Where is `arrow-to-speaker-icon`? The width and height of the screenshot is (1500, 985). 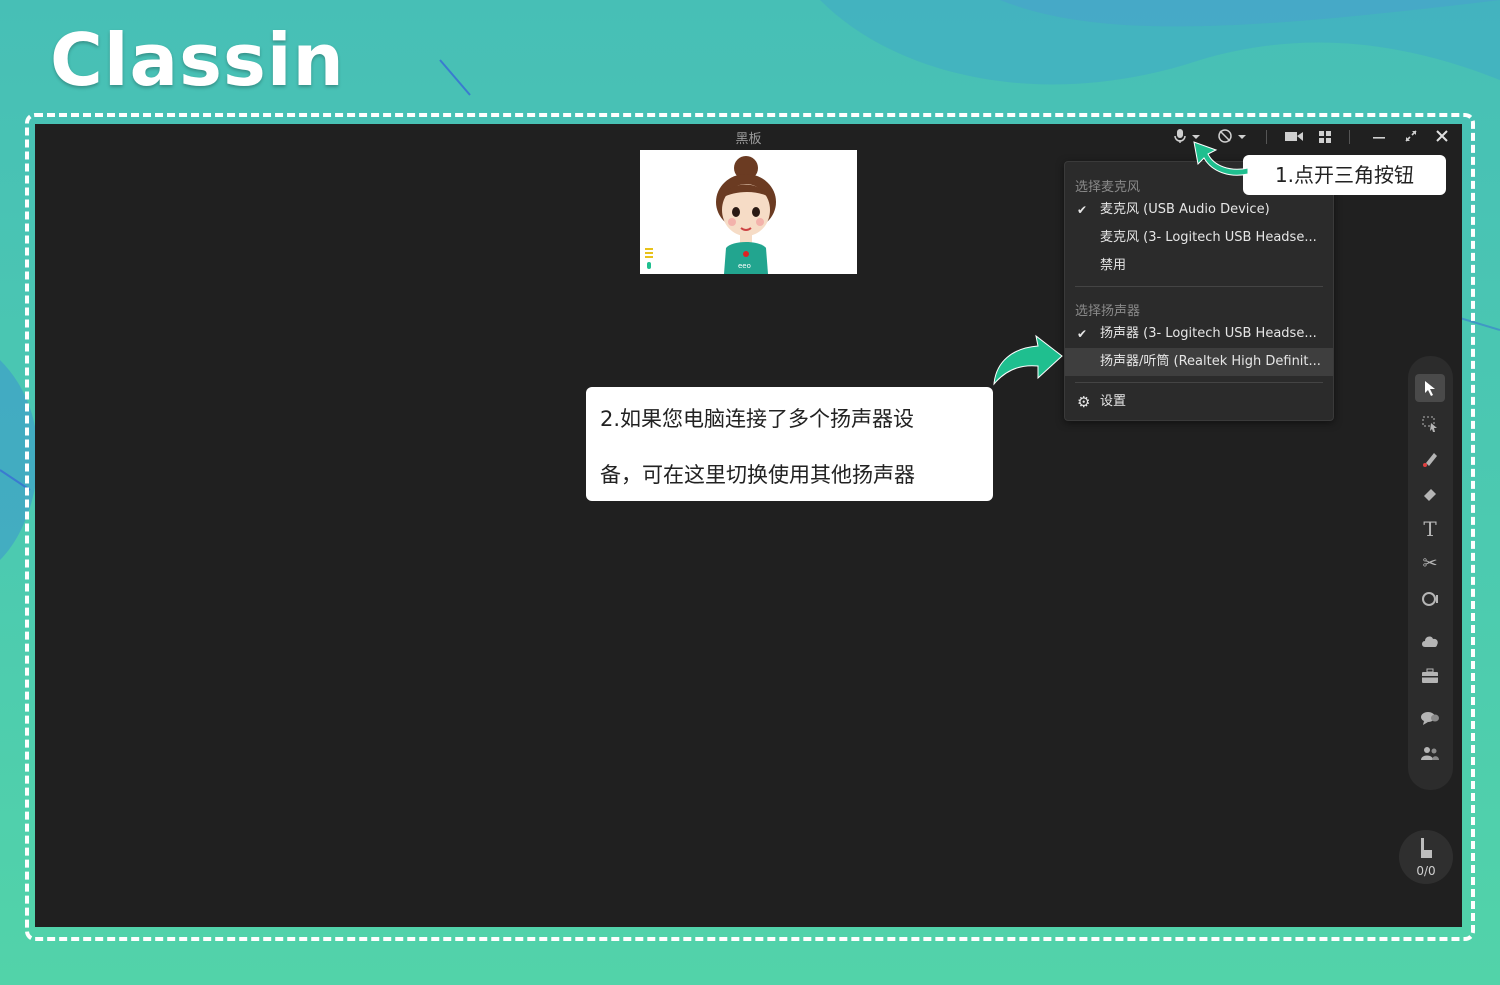 arrow-to-speaker-icon is located at coordinates (1028, 360).